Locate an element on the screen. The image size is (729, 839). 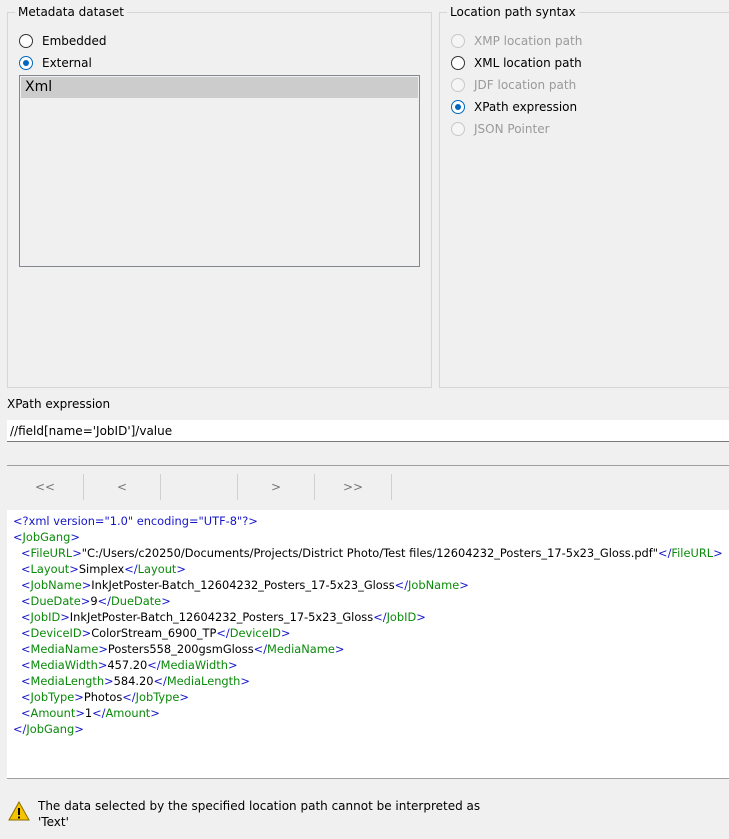
radio-json-pointer: JSON Pointer is located at coordinates (500, 129).